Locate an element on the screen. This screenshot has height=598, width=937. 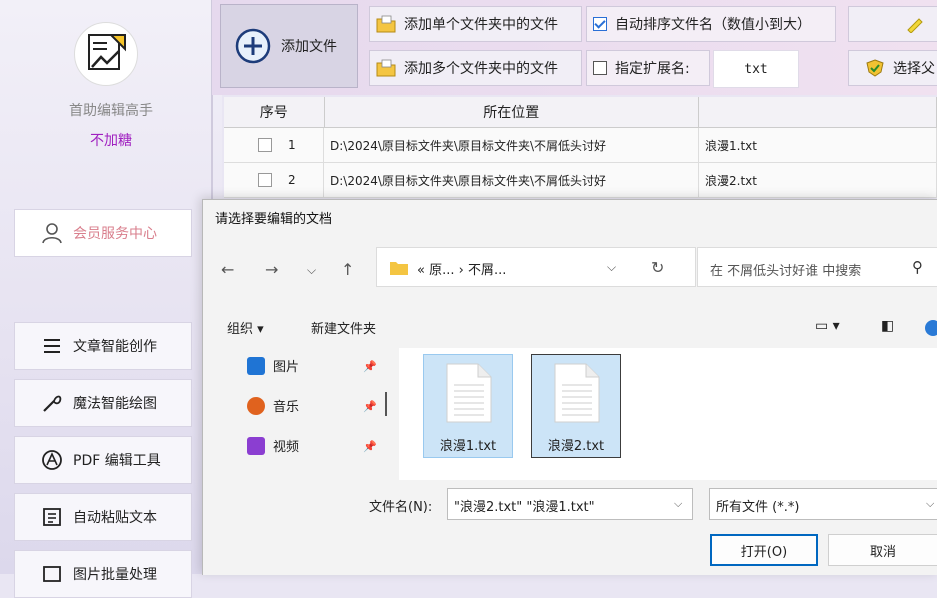
search-placeholder: 在 不屑低头讨好谁 中搜索 is located at coordinates (786, 271).